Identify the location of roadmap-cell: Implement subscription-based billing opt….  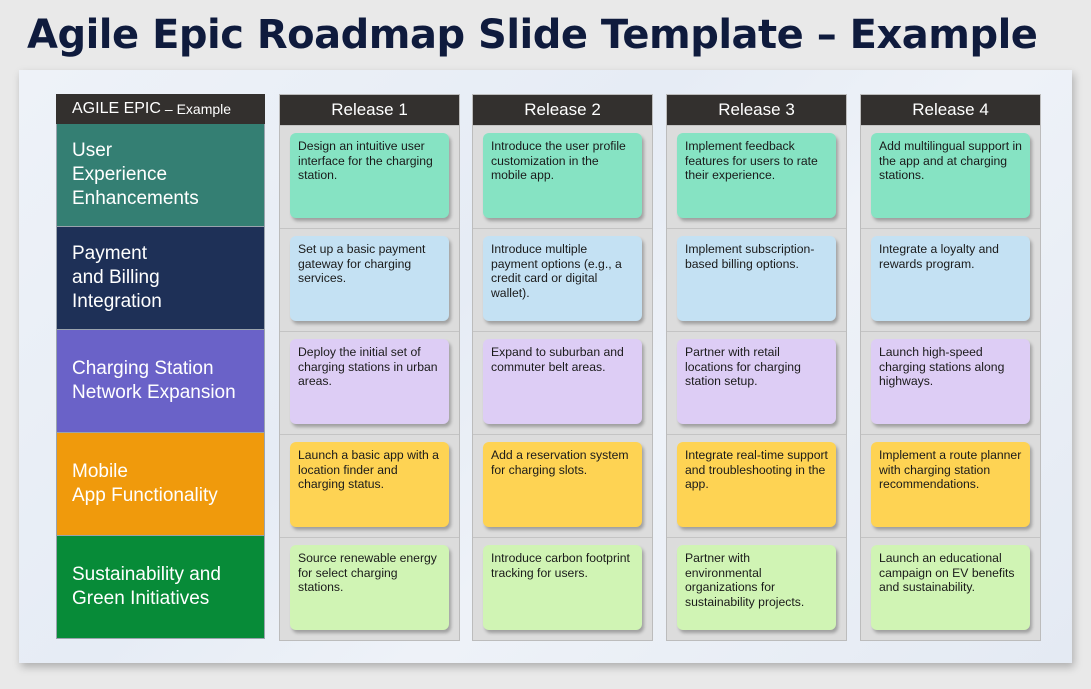
(756, 279).